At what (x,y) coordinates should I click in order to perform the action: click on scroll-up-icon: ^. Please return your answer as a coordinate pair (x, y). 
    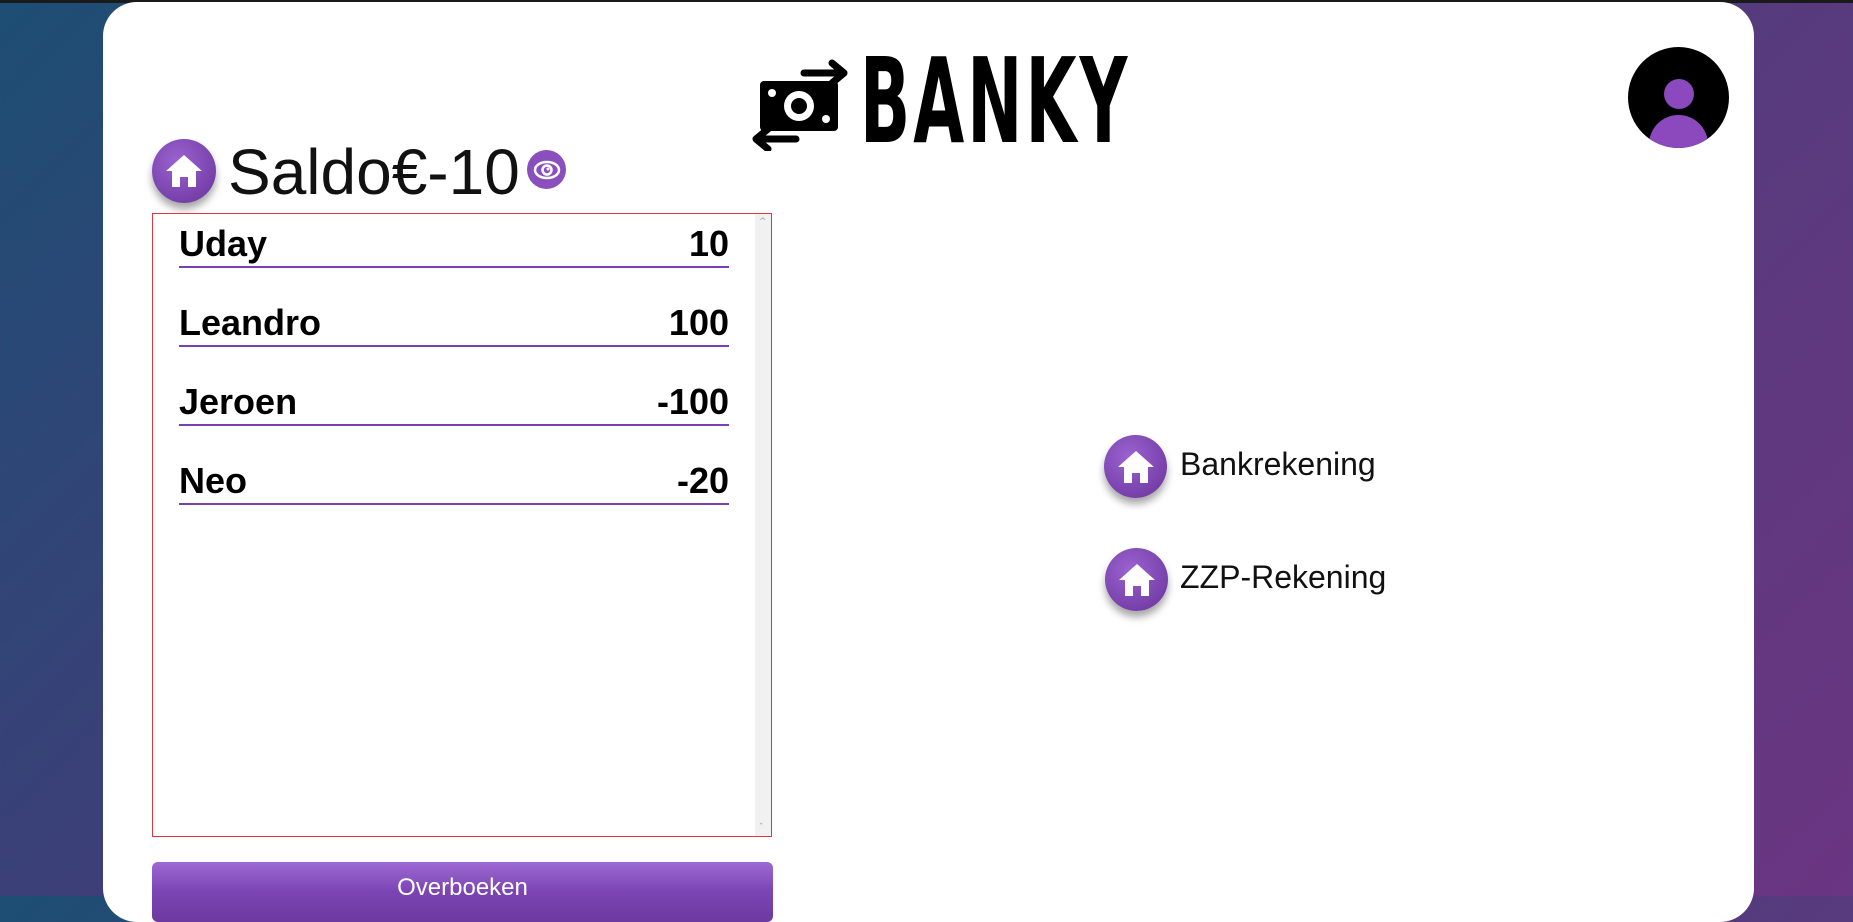
    Looking at the image, I should click on (763, 222).